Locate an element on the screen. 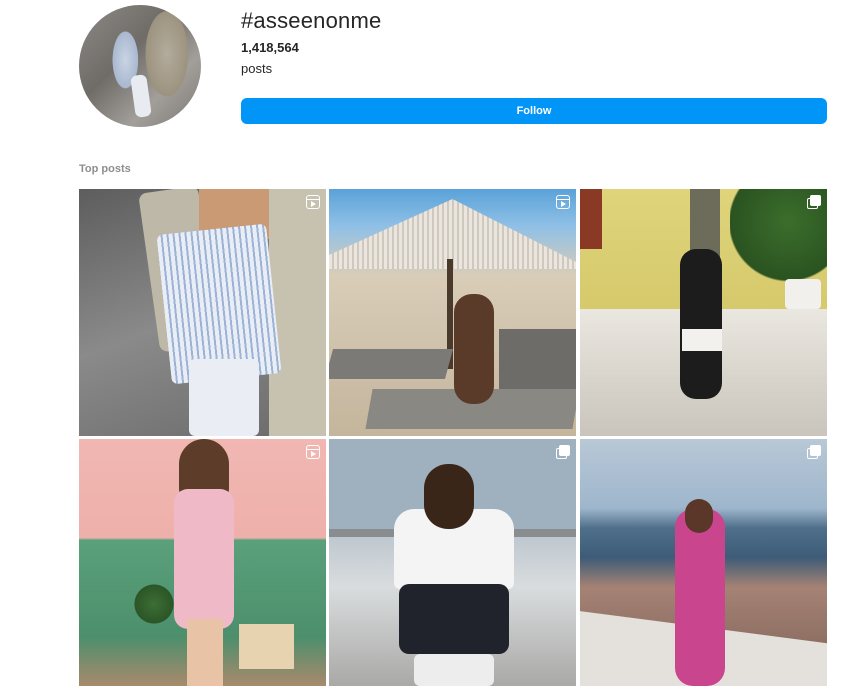 The height and width of the screenshot is (686, 866). post-count: 1,418,564 is located at coordinates (270, 47).